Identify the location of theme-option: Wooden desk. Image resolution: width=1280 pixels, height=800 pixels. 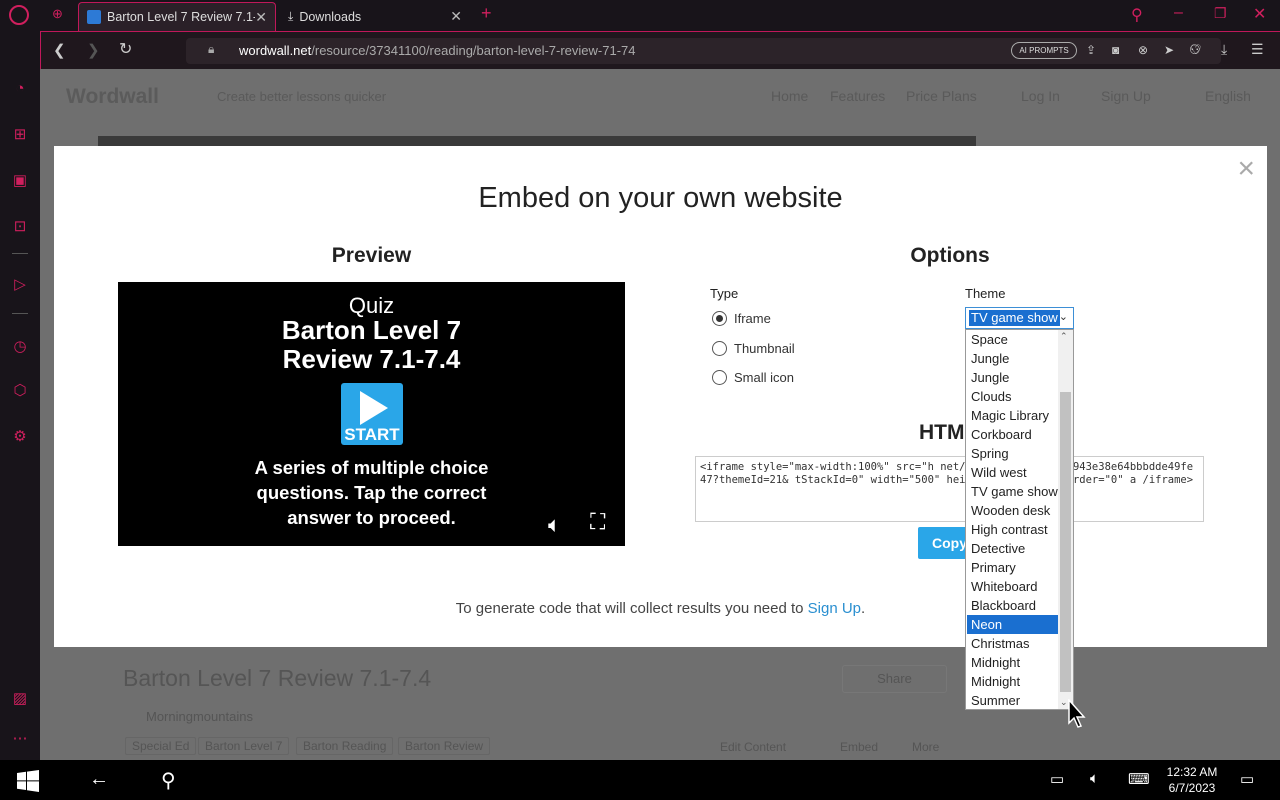
(1013, 510).